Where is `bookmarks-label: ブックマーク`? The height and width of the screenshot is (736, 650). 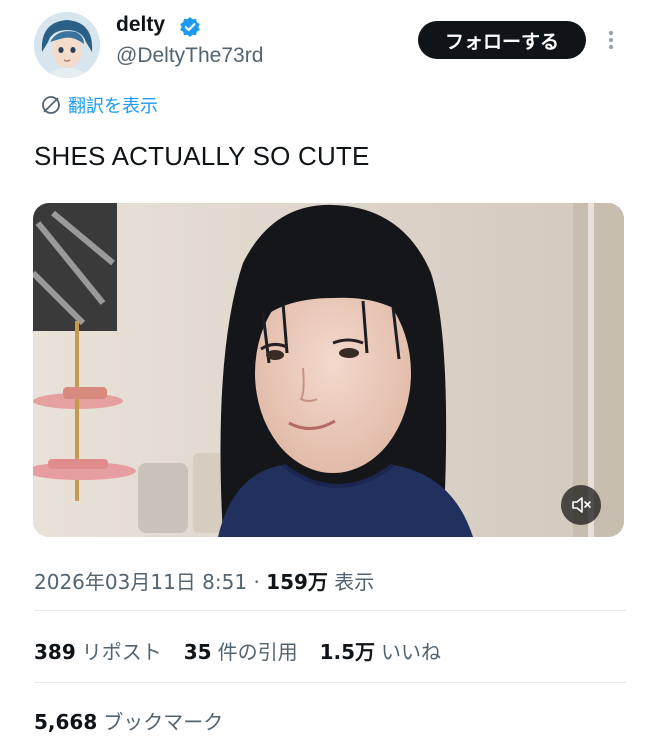
bookmarks-label: ブックマーク is located at coordinates (163, 722).